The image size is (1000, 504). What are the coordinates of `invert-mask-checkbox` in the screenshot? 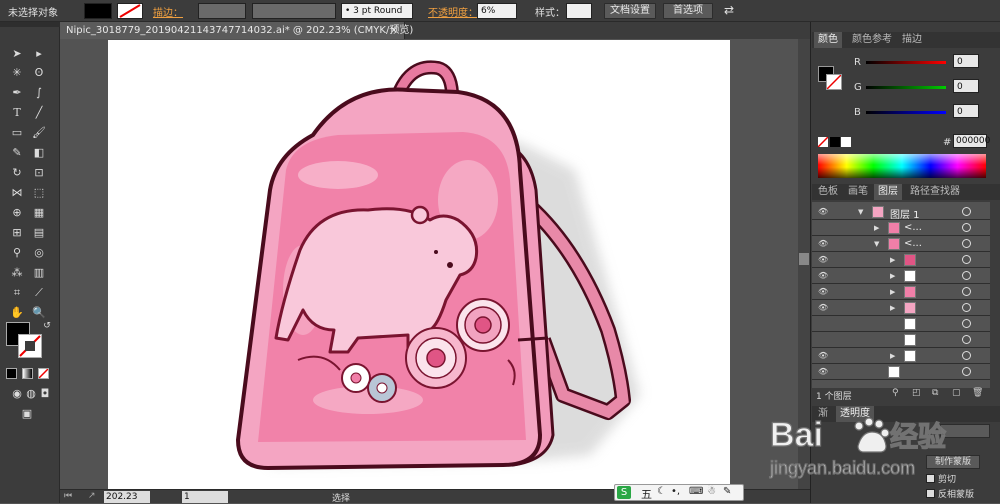 It's located at (930, 493).